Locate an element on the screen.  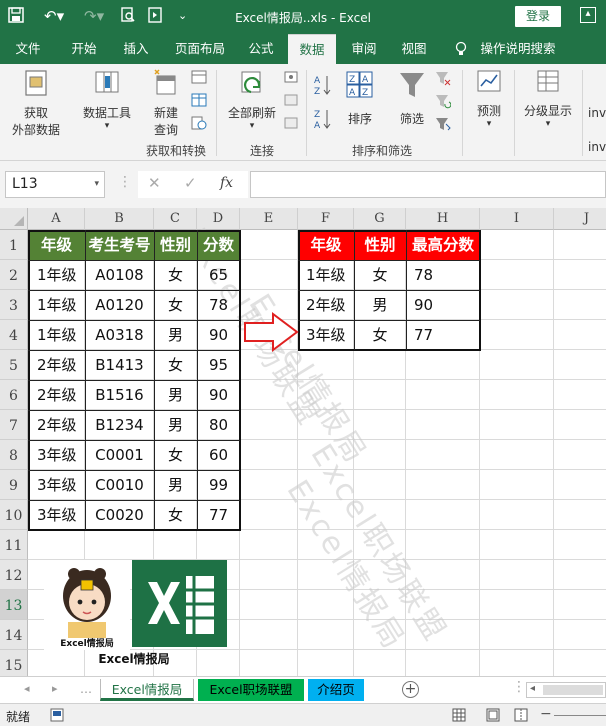
row-header-9: 9 is located at coordinates (14, 485).